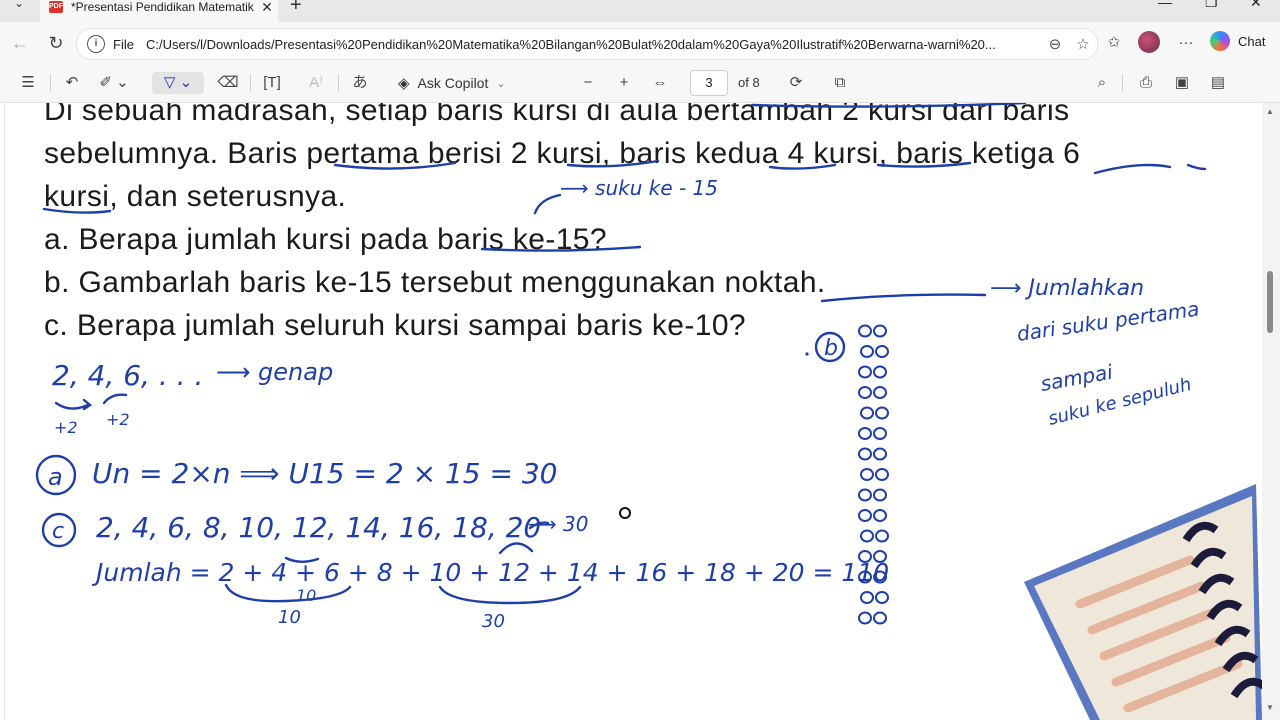 The width and height of the screenshot is (1280, 720). What do you see at coordinates (493, 621) in the screenshot?
I see `under-30: 30` at bounding box center [493, 621].